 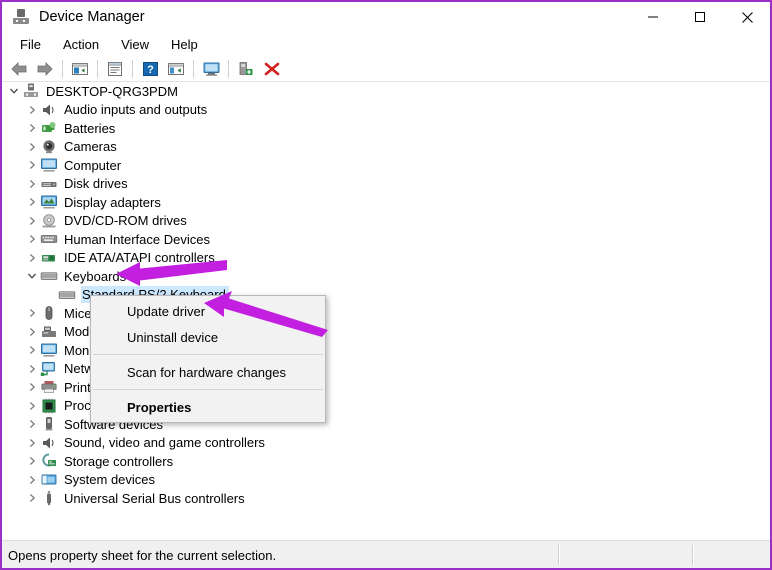 What do you see at coordinates (208, 407) in the screenshot?
I see `context-menu-item-properties: Properties` at bounding box center [208, 407].